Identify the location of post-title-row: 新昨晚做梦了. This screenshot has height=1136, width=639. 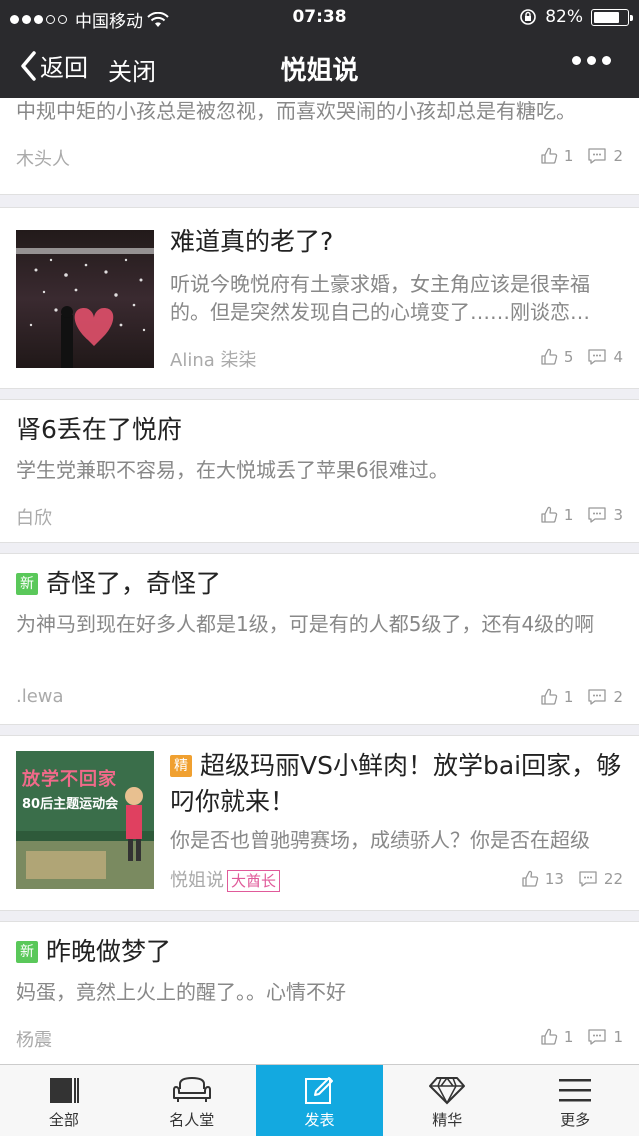
(93, 952).